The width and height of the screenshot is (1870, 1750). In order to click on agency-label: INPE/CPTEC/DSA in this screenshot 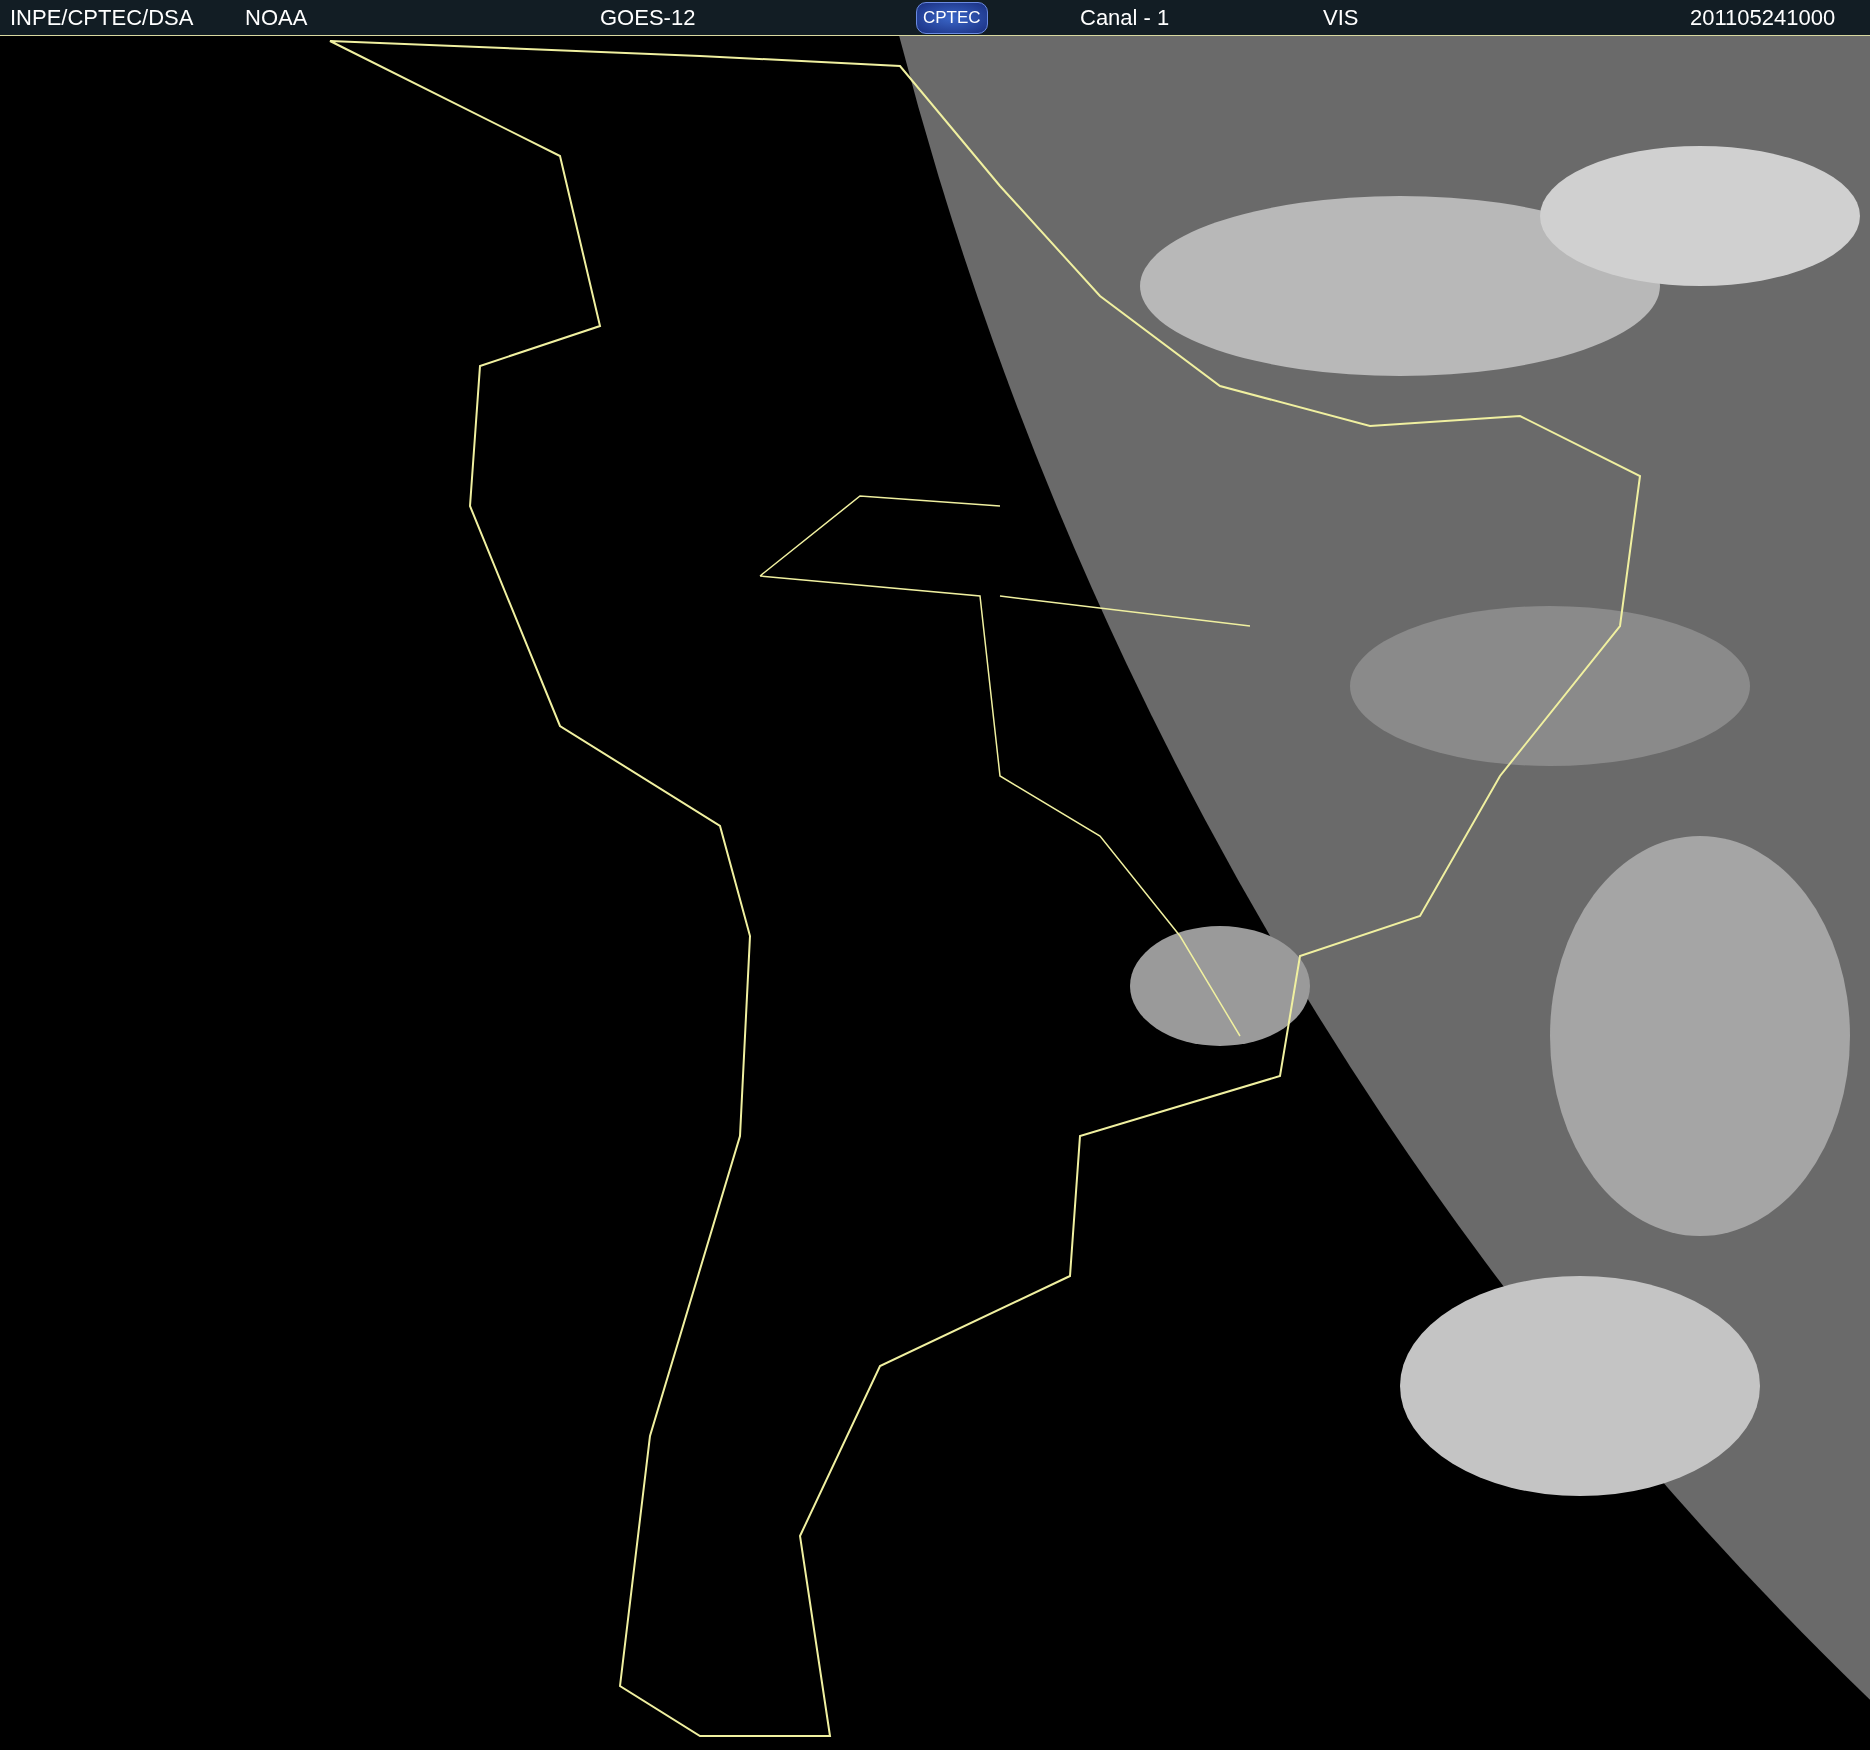, I will do `click(102, 17)`.